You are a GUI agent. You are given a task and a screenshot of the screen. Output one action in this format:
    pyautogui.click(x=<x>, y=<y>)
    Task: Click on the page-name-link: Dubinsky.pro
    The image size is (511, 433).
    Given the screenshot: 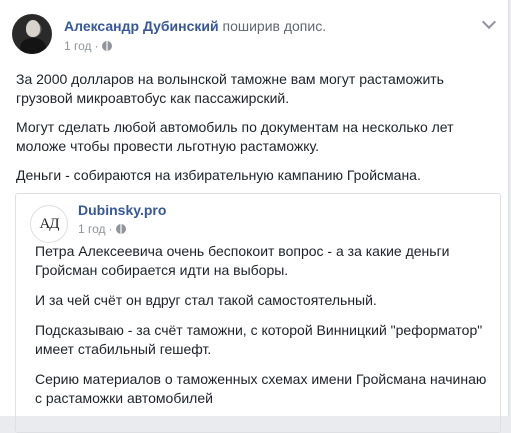 What is the action you would take?
    pyautogui.click(x=122, y=210)
    